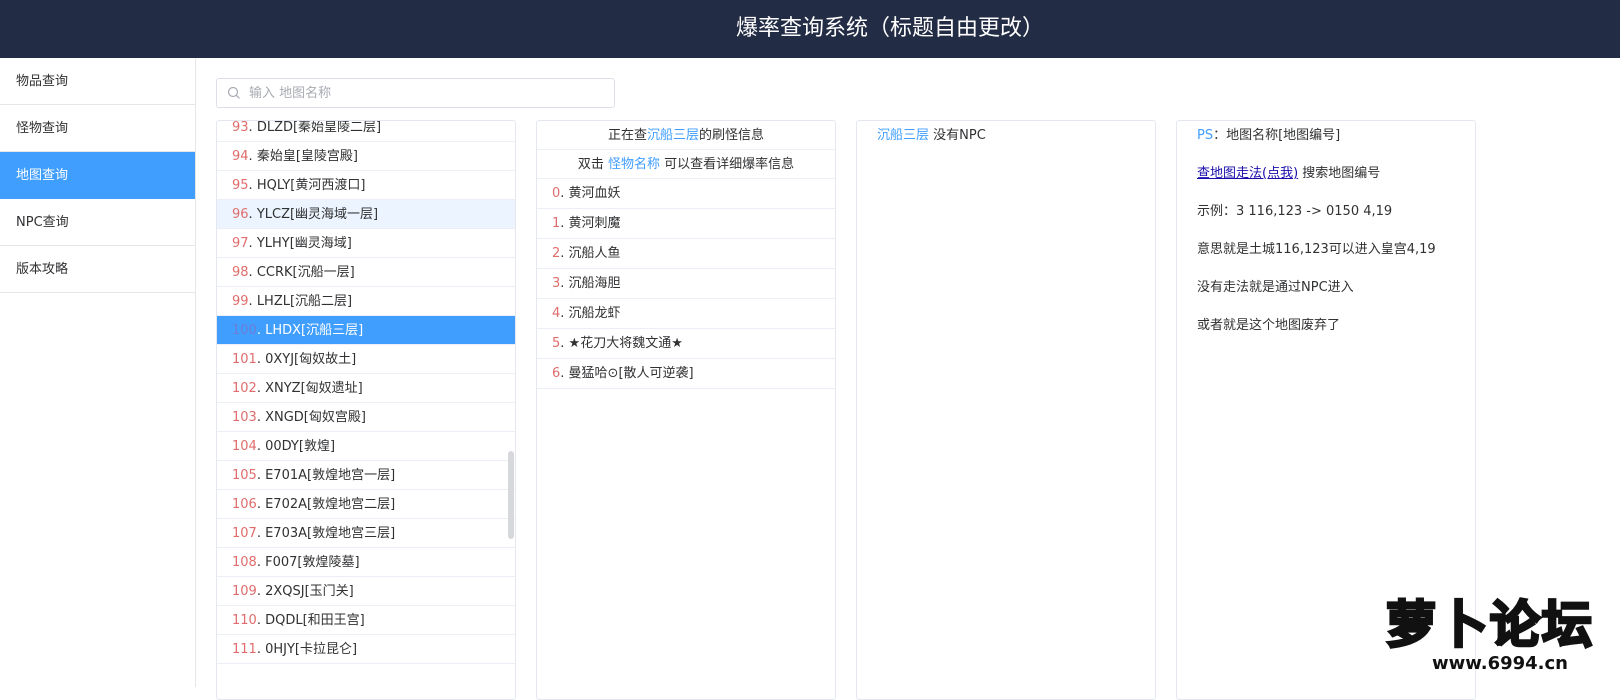 The width and height of the screenshot is (1620, 700). What do you see at coordinates (366, 388) in the screenshot?
I see `map-list-item: 102. XNYZ[匈奴遗址]` at bounding box center [366, 388].